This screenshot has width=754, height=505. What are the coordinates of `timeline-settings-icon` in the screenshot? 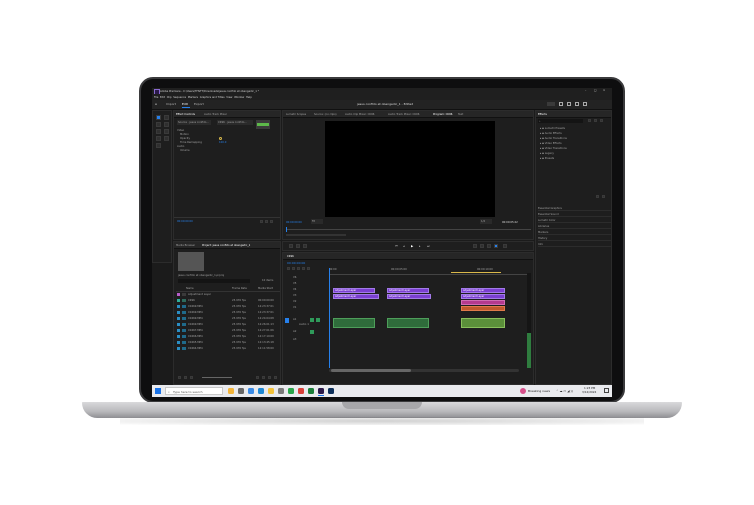 It's located at (303, 268).